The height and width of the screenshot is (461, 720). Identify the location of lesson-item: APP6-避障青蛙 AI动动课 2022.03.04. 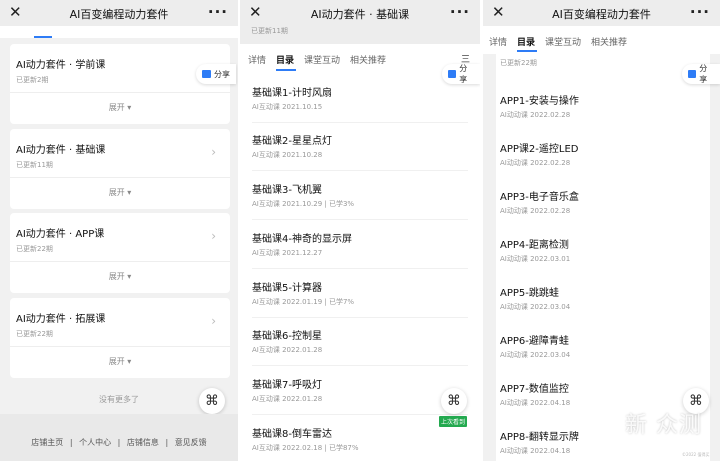
(603, 356).